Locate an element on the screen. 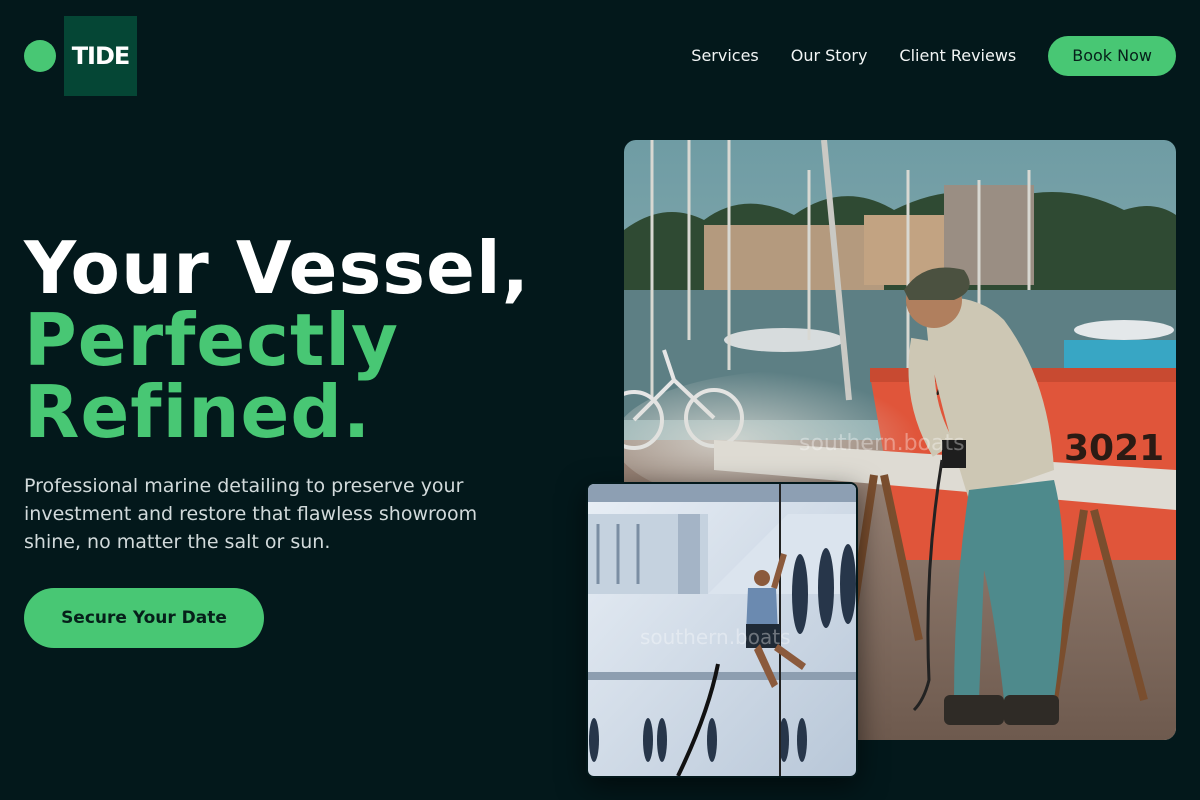 Image resolution: width=1200 pixels, height=800 pixels. yacht-hull-cleaning-photo: southern.boats is located at coordinates (722, 630).